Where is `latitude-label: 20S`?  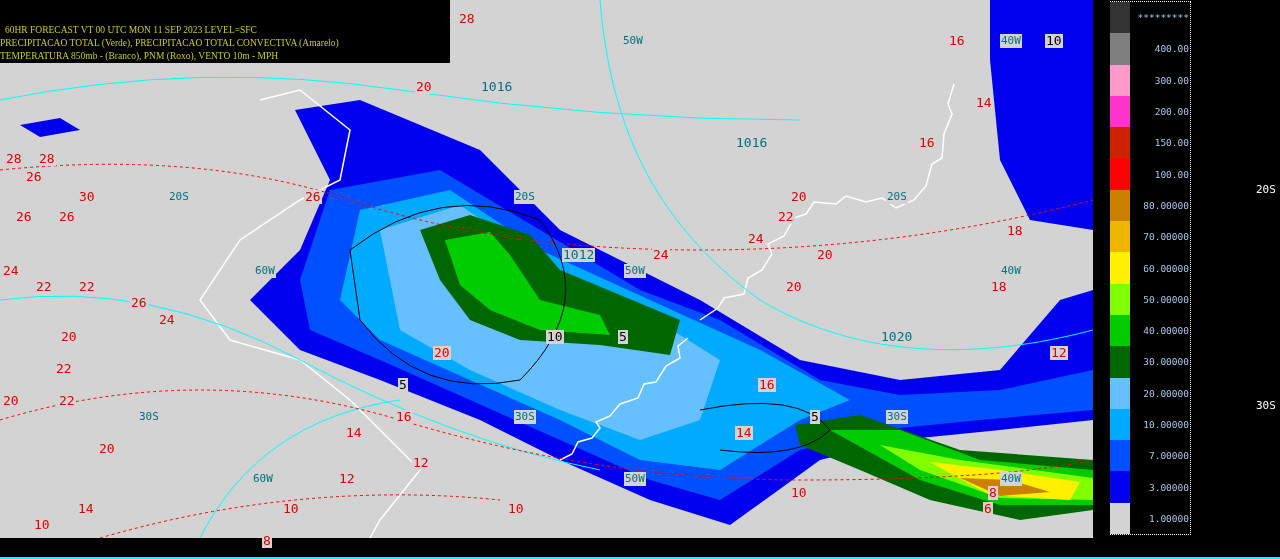
latitude-label: 20S is located at coordinates (1266, 189).